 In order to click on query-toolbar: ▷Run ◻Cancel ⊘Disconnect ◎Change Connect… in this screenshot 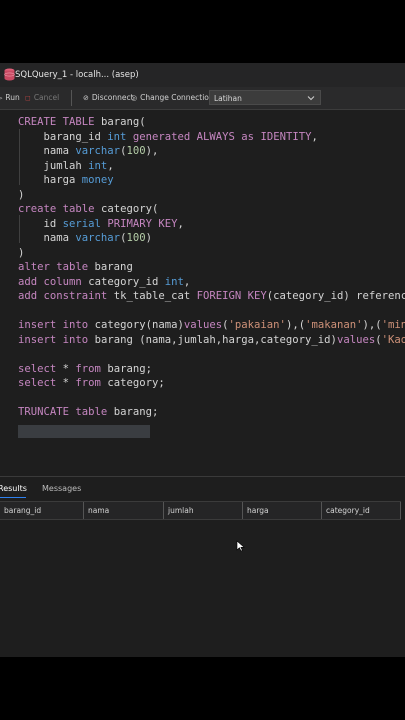, I will do `click(202, 98)`.